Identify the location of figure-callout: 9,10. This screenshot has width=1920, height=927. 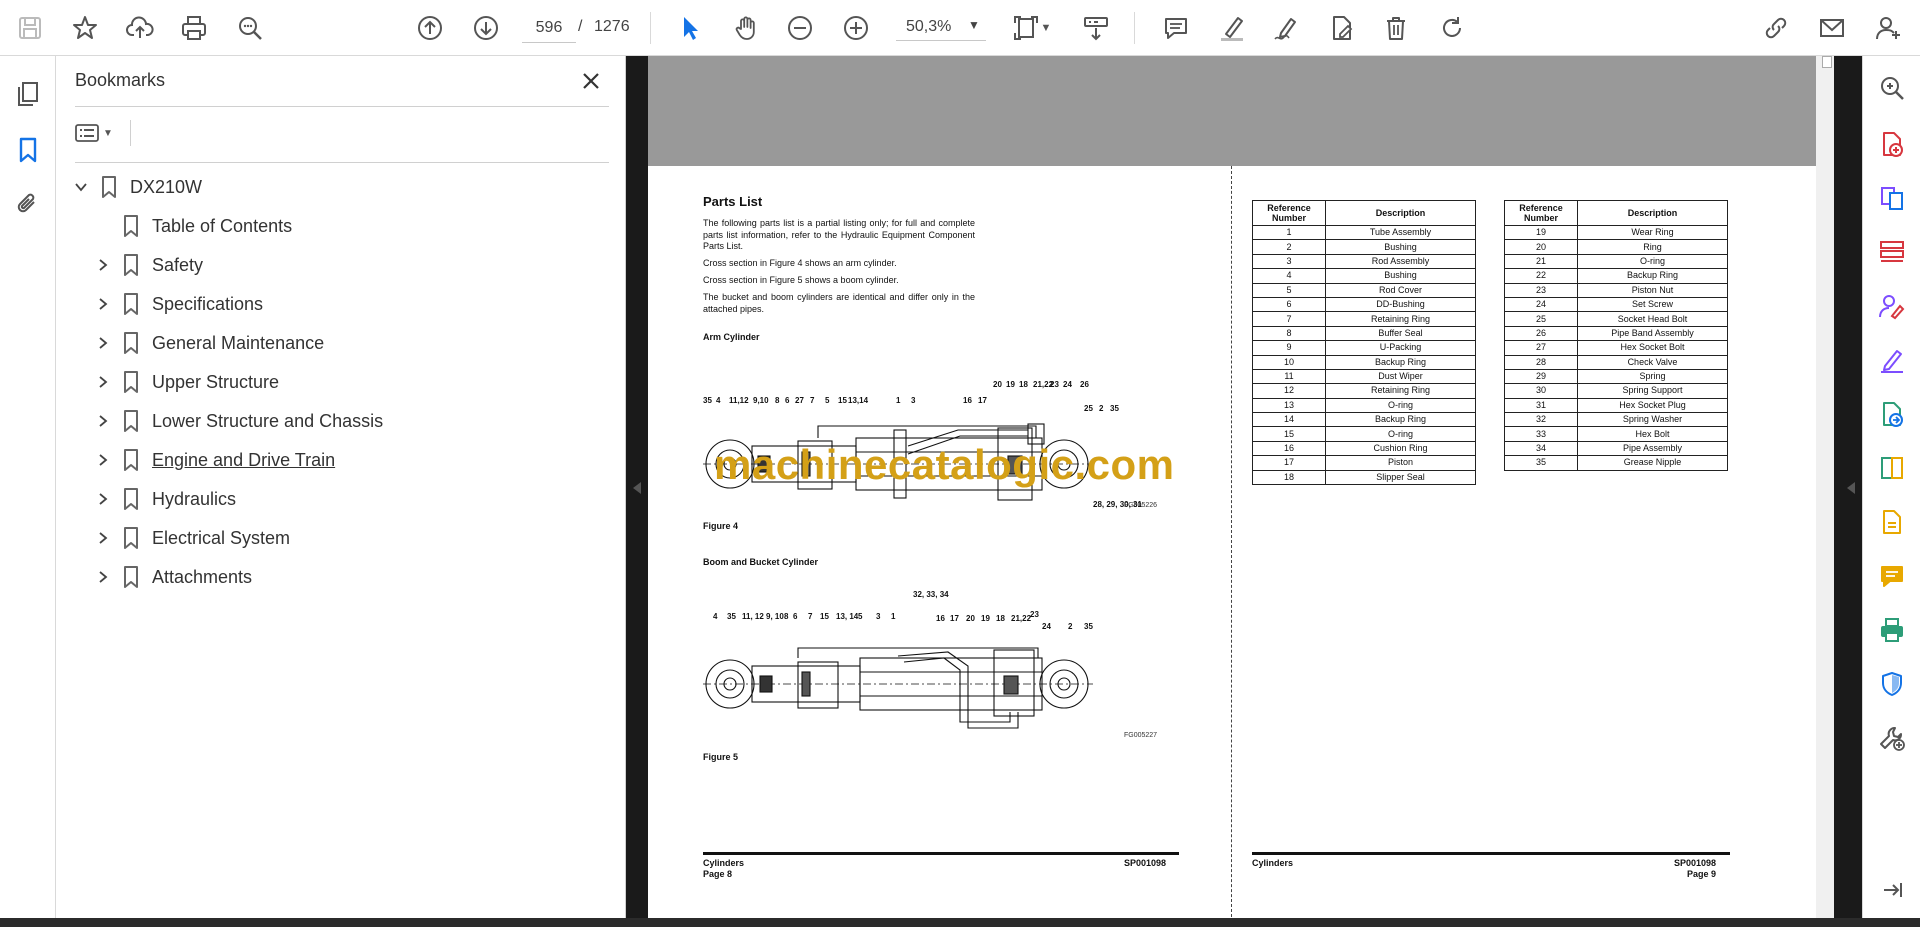
(761, 400).